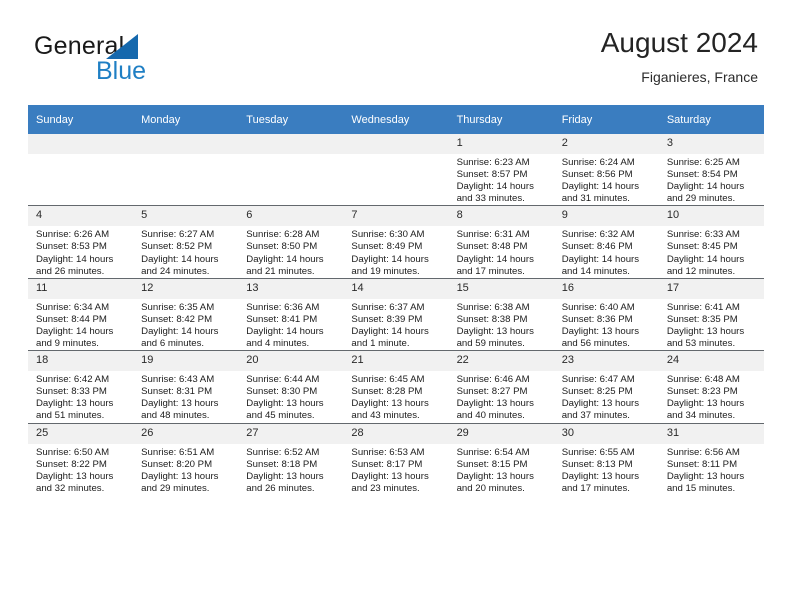  Describe the element at coordinates (283, 307) in the screenshot. I see `sunrise-text: Sunrise: 6:36 AM` at that location.